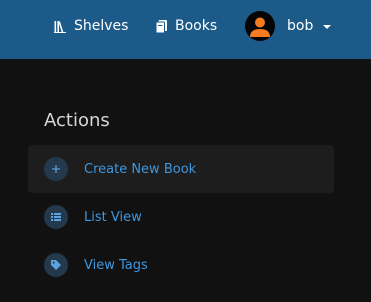 The image size is (371, 302). Describe the element at coordinates (181, 265) in the screenshot. I see `view-tags-action: View Tags` at that location.